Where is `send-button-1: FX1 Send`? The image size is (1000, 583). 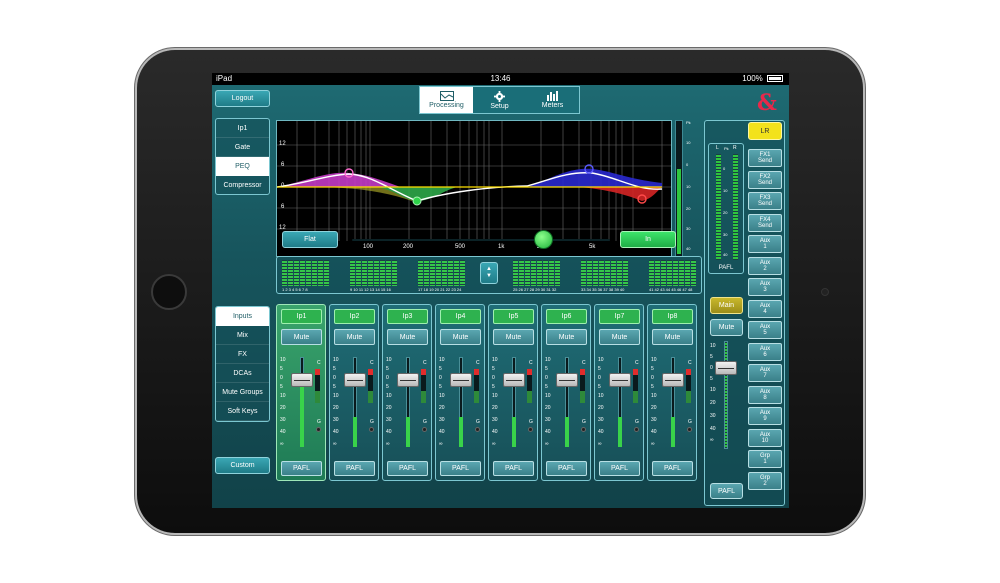 send-button-1: FX1 Send is located at coordinates (765, 158).